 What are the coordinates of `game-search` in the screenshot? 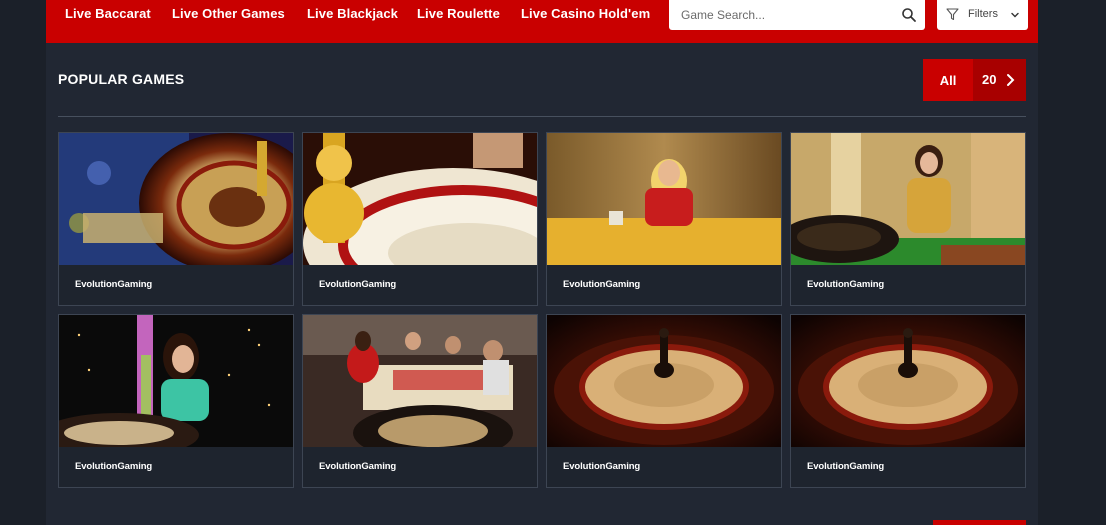 It's located at (797, 15).